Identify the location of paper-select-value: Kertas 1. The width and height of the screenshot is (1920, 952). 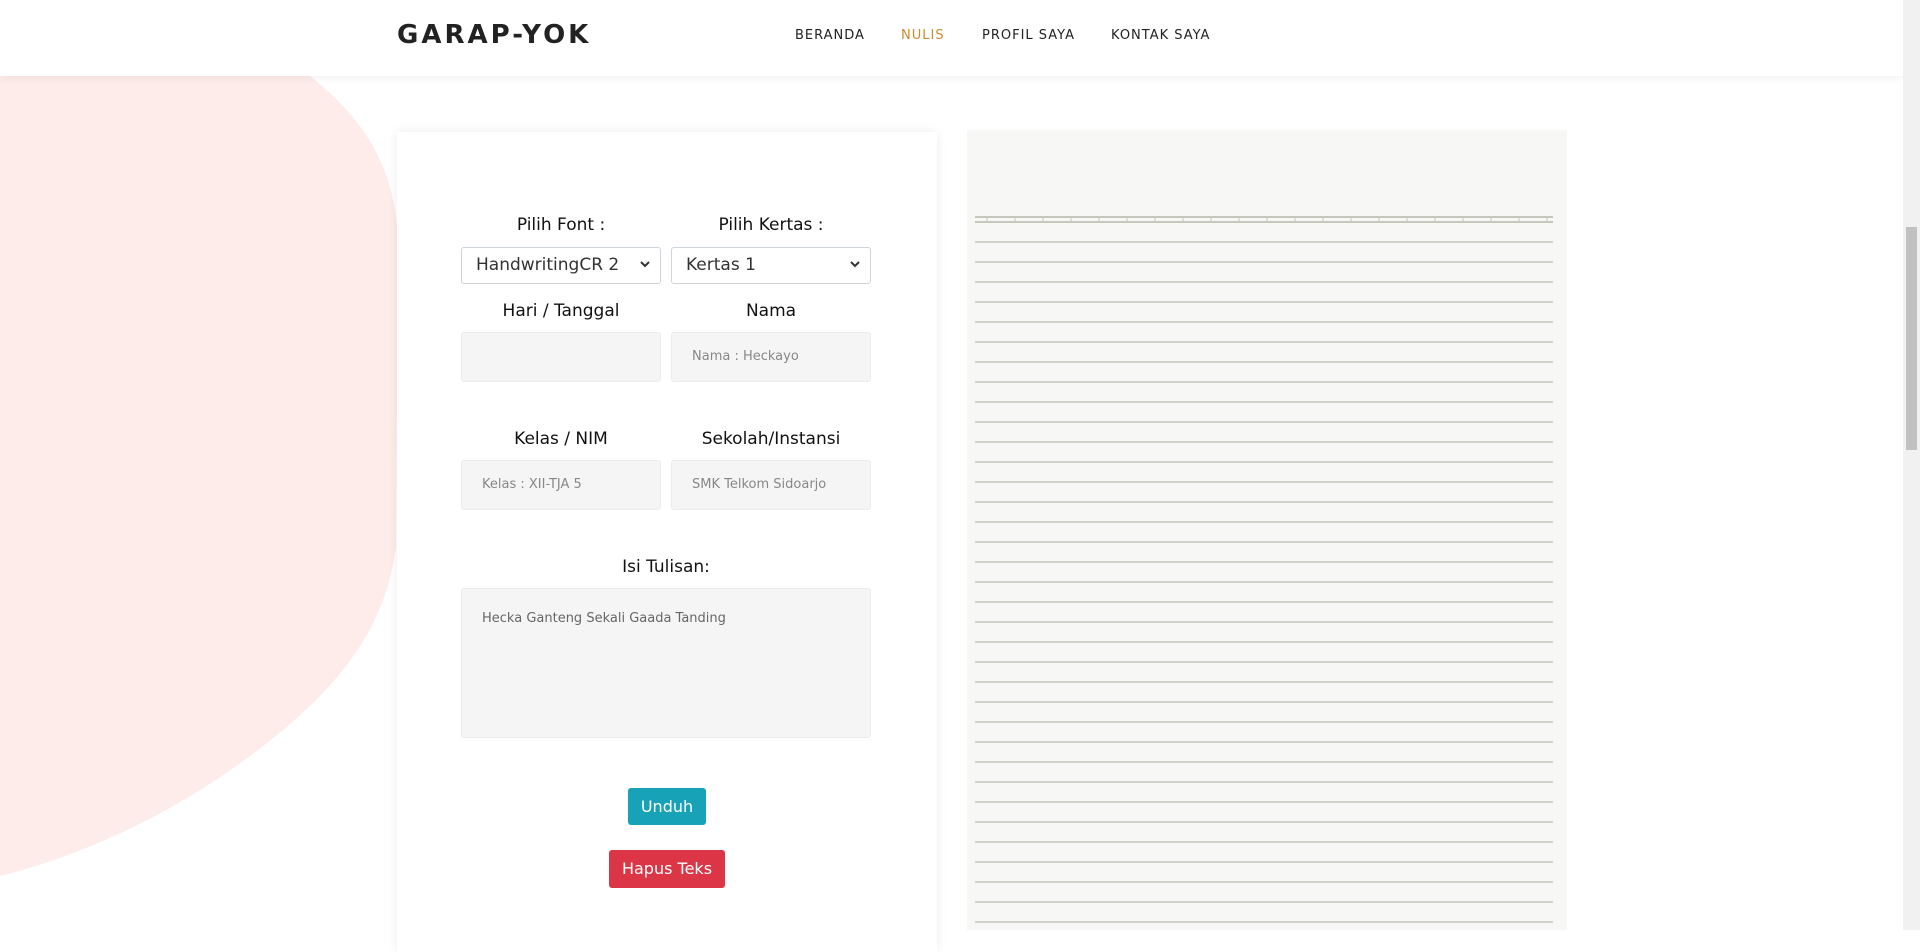
(721, 265).